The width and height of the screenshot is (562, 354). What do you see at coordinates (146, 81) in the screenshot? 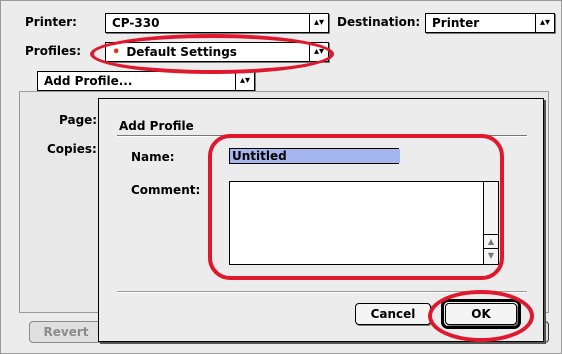
I see `add-profile-menu: Add Profile... ▴▾` at bounding box center [146, 81].